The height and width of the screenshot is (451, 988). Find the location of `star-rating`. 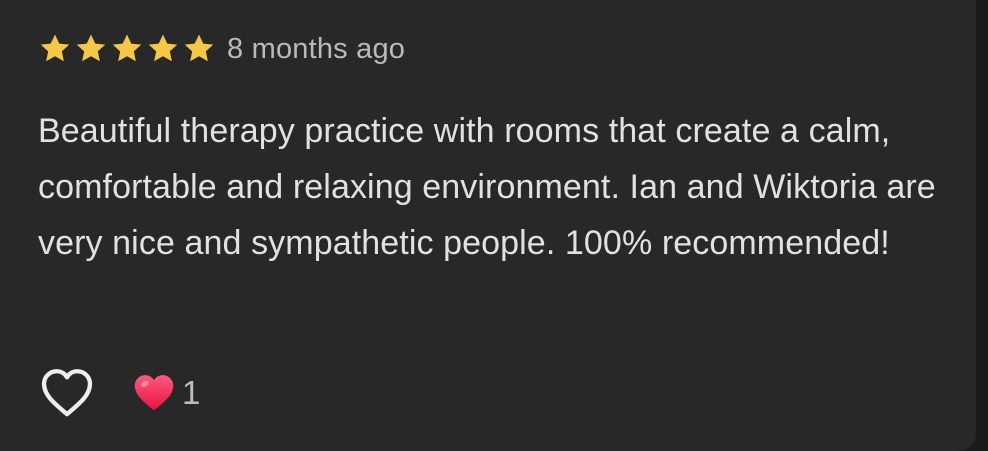

star-rating is located at coordinates (127, 49).